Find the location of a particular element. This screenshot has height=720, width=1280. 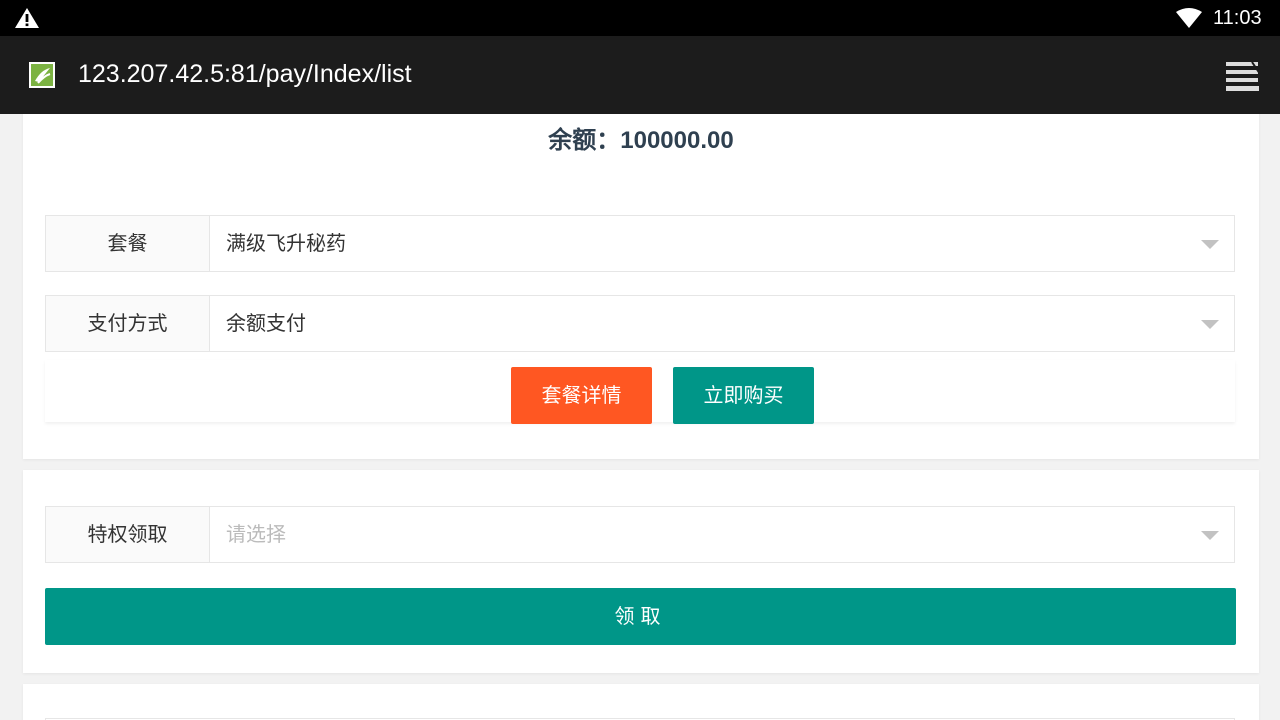

balance-display: 余额：100000.00 is located at coordinates (641, 137).